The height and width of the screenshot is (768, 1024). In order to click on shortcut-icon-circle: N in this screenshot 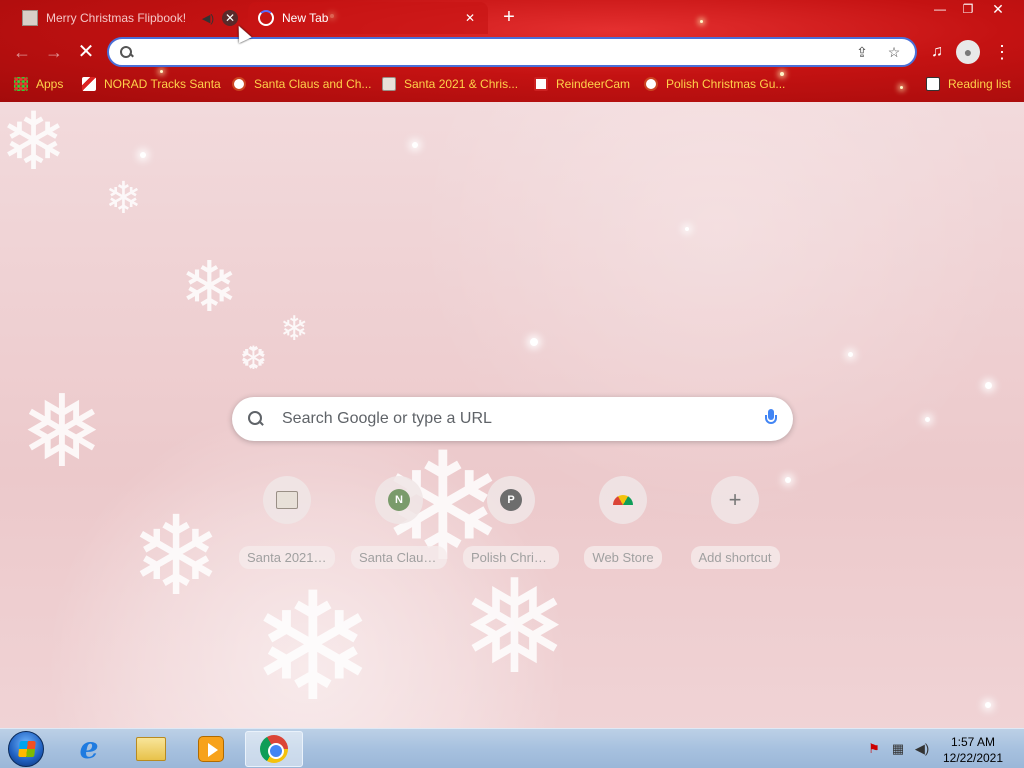, I will do `click(399, 500)`.